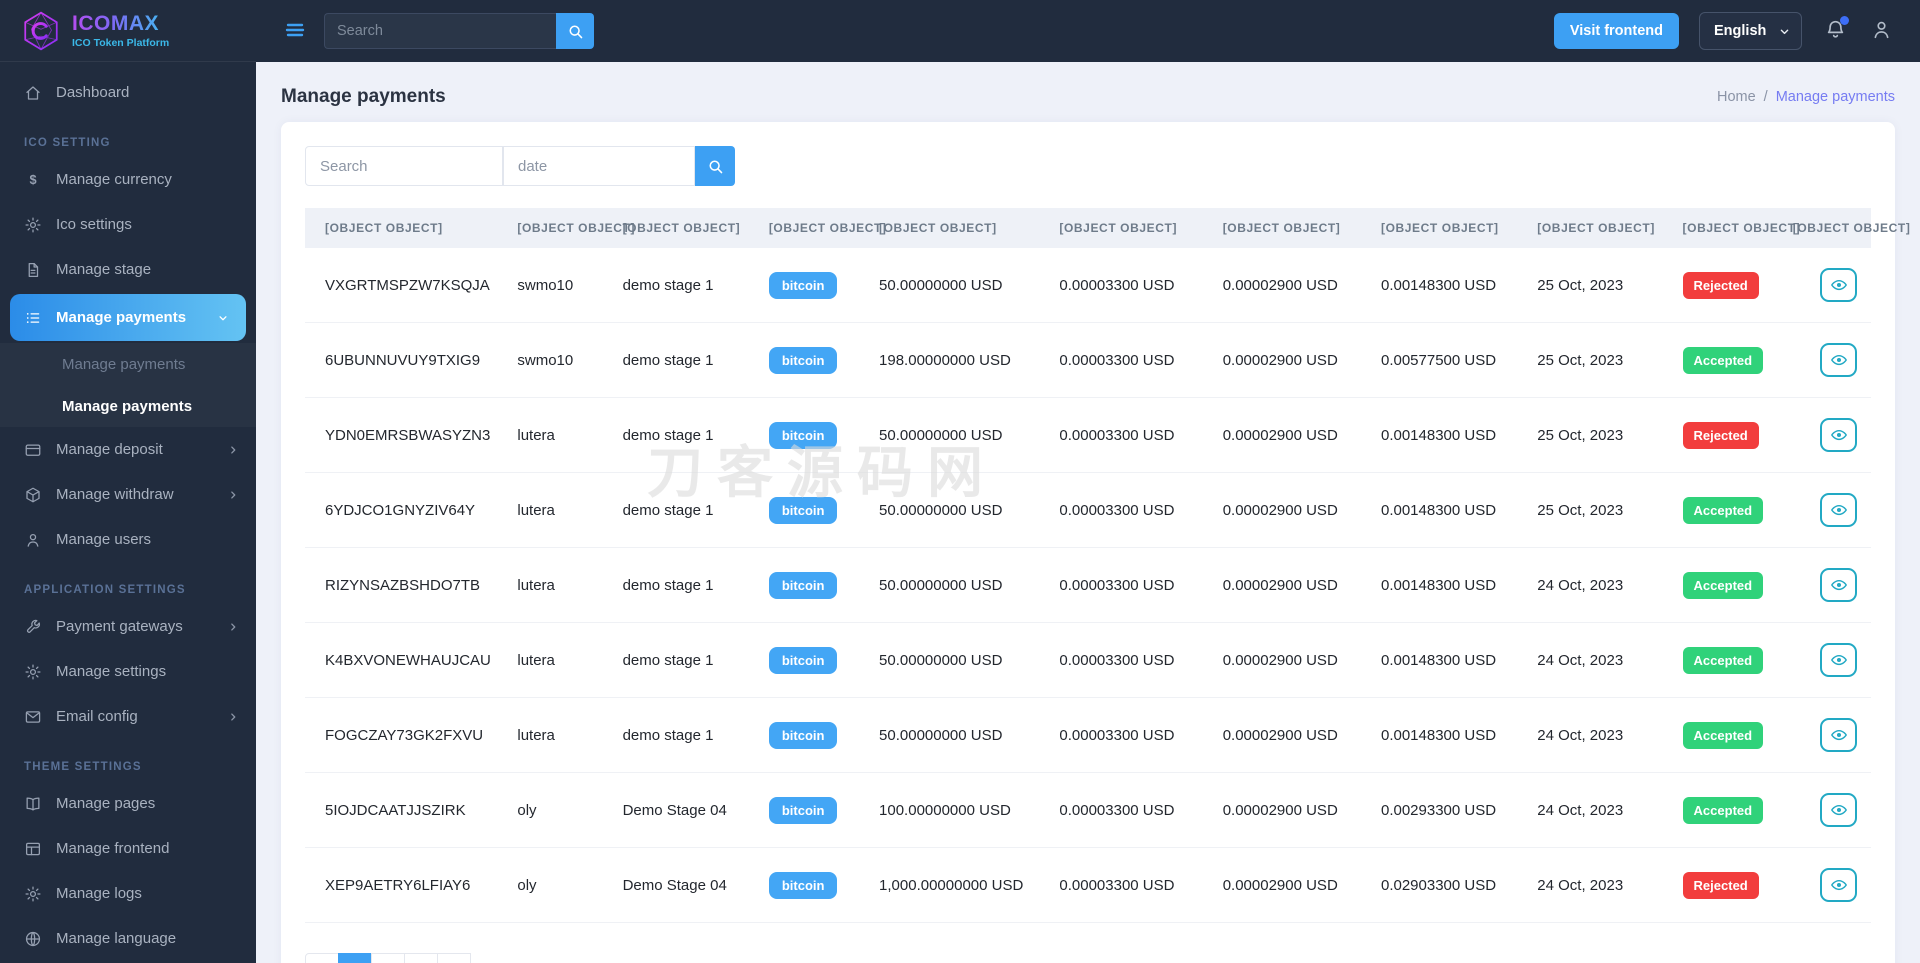 The height and width of the screenshot is (963, 1920). What do you see at coordinates (575, 31) in the screenshot?
I see `topbar-search-button` at bounding box center [575, 31].